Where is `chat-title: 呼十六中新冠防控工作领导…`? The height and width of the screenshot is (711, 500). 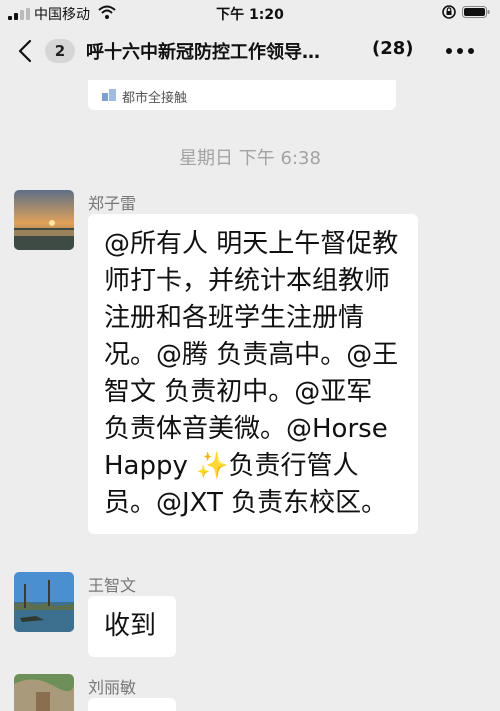
chat-title: 呼十六中新冠防控工作领导… is located at coordinates (203, 52).